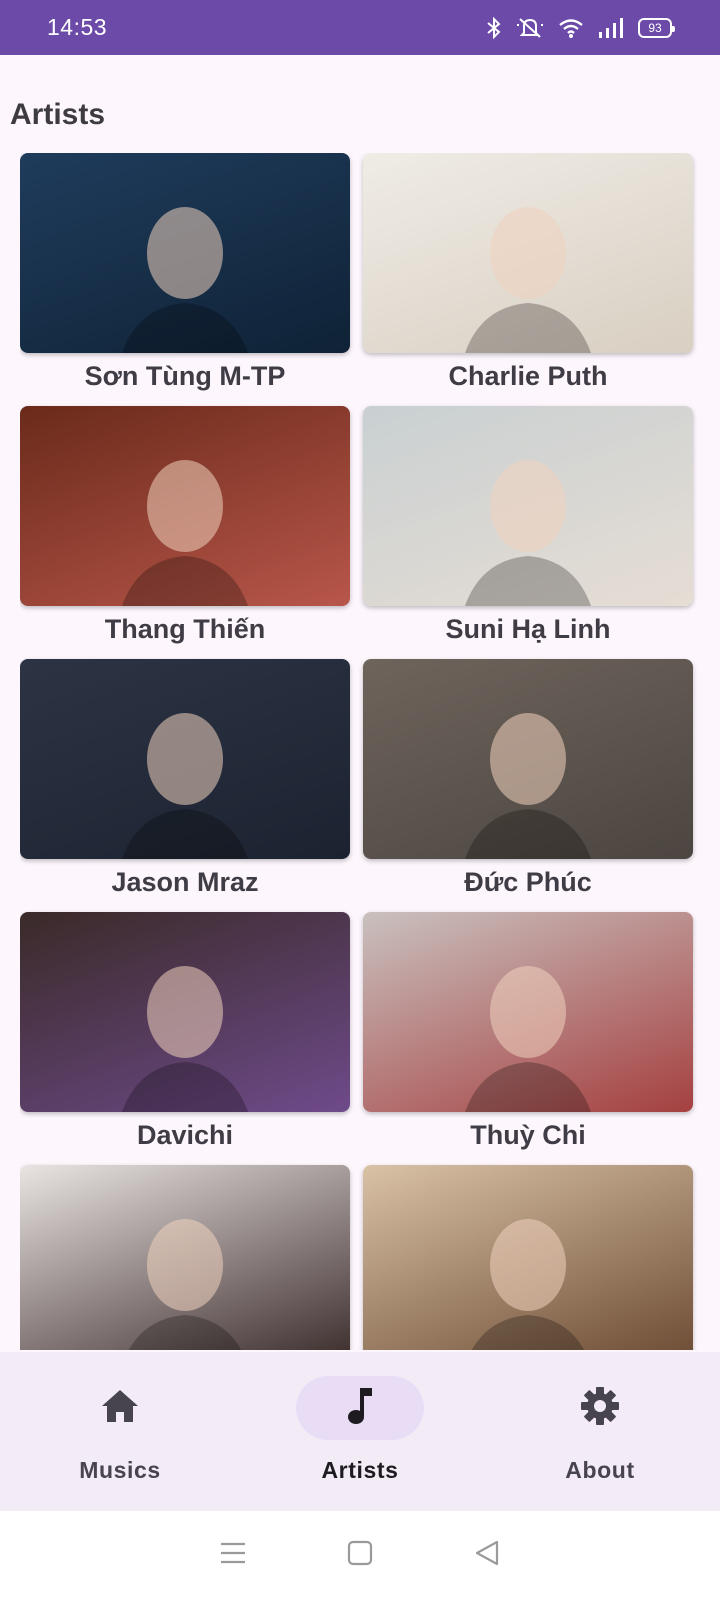  I want to click on page-title: Artists, so click(58, 114).